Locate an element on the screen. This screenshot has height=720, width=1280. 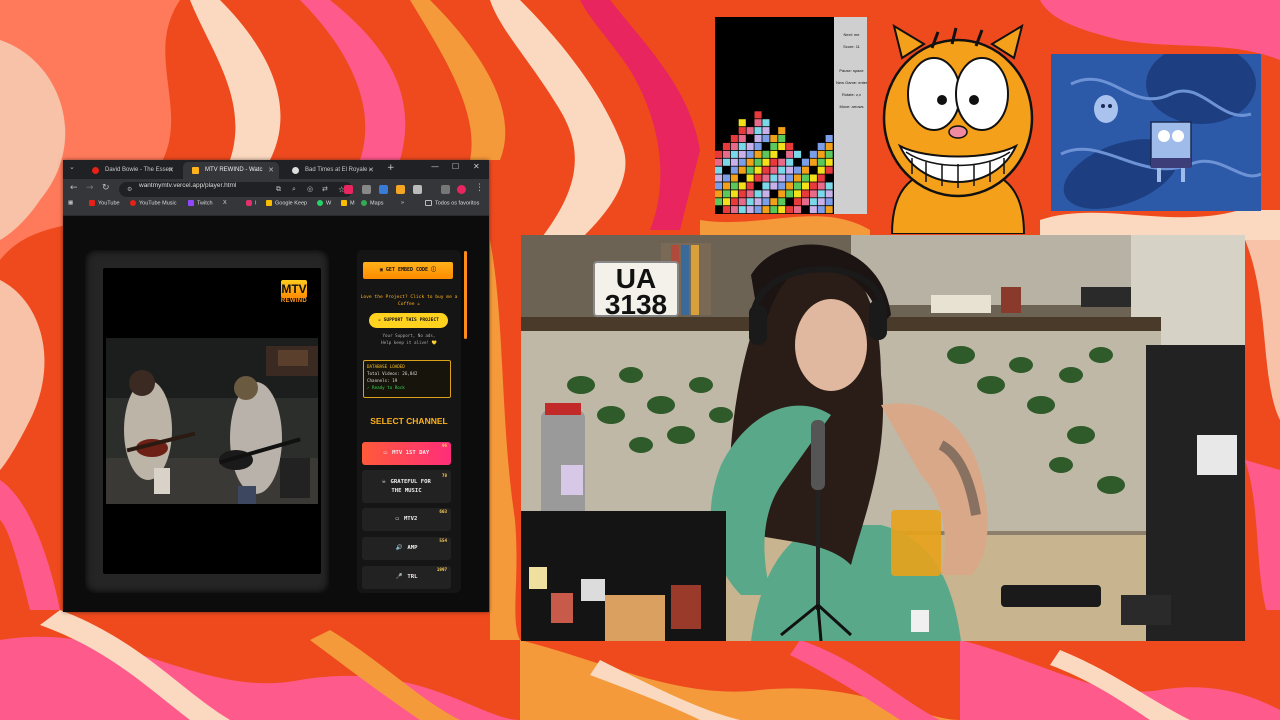
menu-kebab-icon: ⋮ is located at coordinates (479, 188).